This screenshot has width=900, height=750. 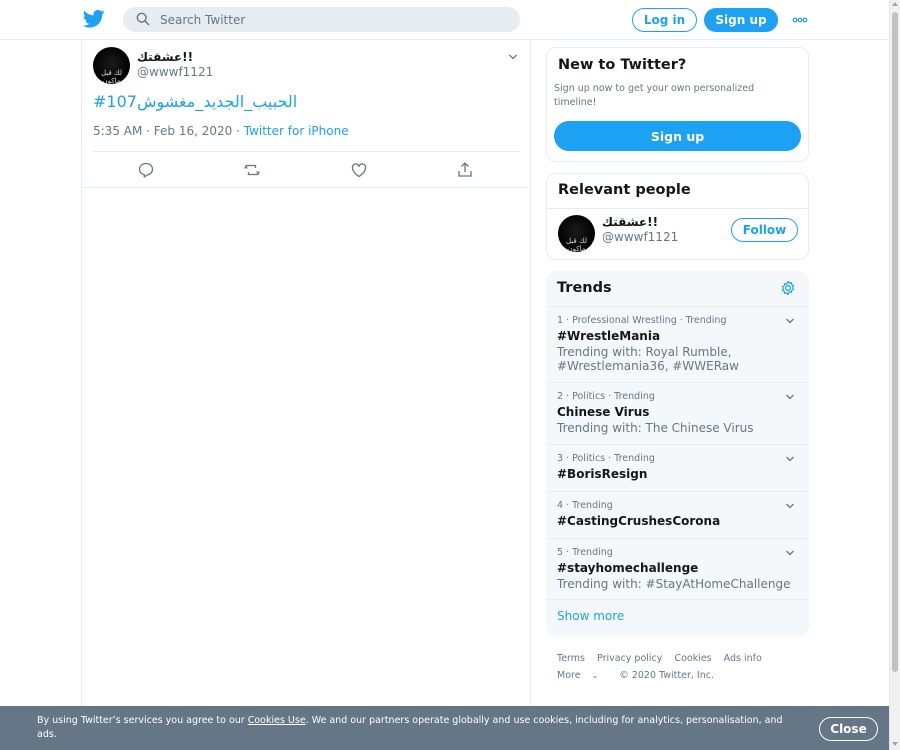 What do you see at coordinates (94, 19) in the screenshot?
I see `twitter-bird-icon` at bounding box center [94, 19].